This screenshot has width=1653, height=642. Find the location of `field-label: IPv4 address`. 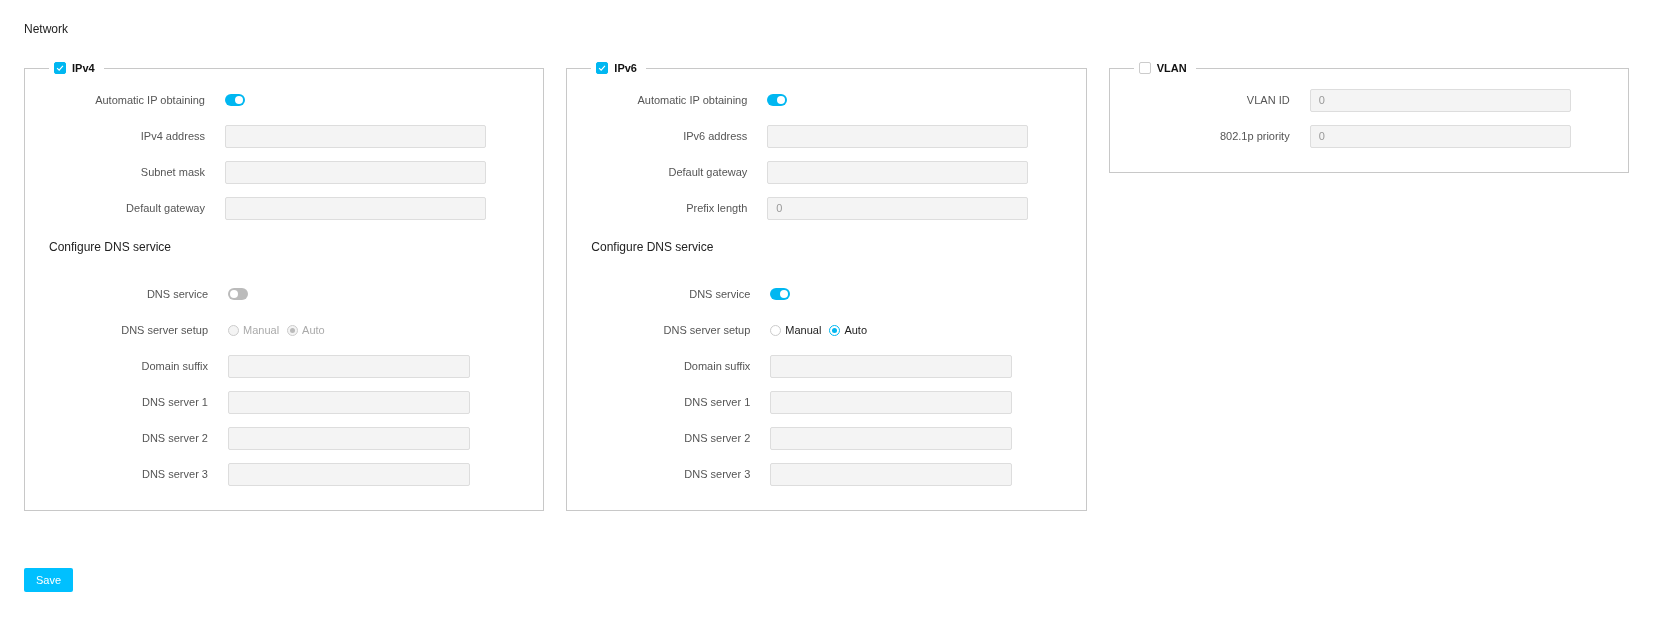

field-label: IPv4 address is located at coordinates (172, 136).